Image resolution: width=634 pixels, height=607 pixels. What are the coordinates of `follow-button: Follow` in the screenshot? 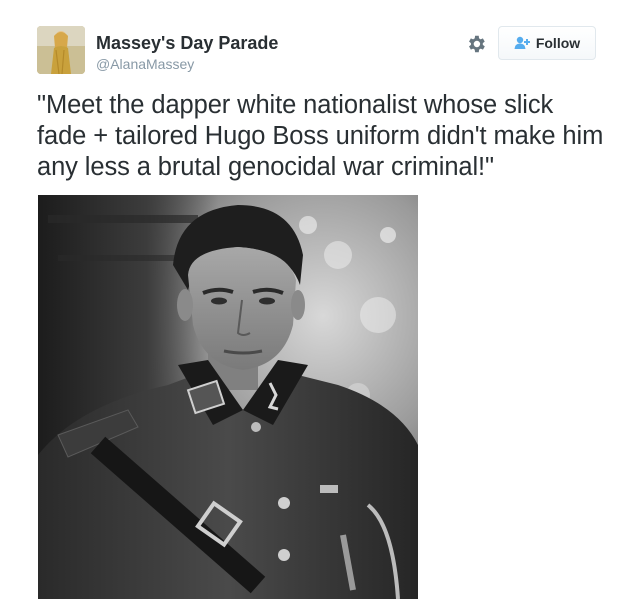 It's located at (547, 43).